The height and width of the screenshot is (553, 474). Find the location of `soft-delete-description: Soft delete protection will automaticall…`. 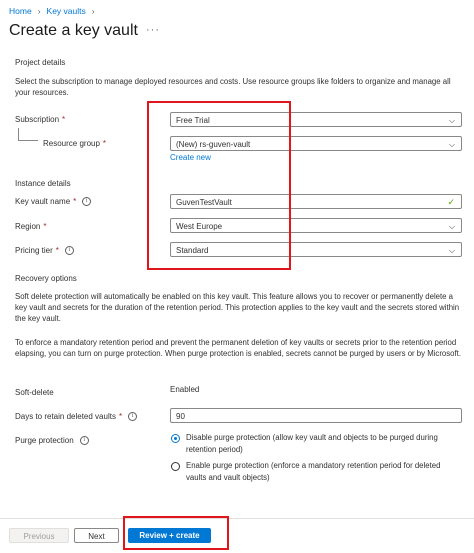

soft-delete-description: Soft delete protection will automaticall… is located at coordinates (237, 308).